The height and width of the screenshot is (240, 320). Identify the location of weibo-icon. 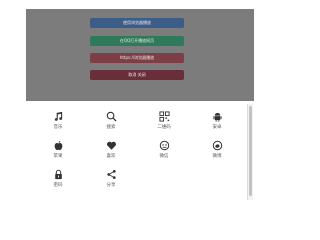
(217, 145).